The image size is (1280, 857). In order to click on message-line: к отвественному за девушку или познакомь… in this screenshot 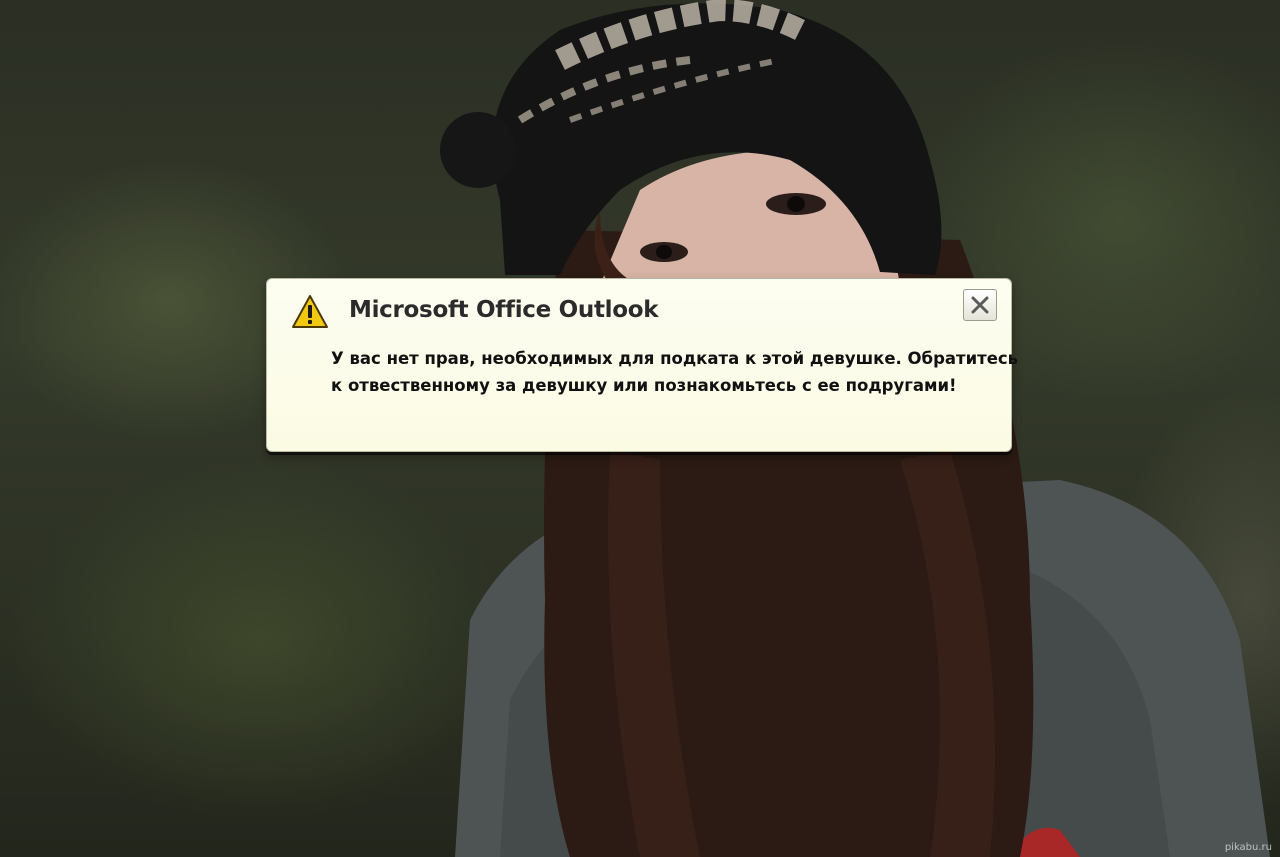, I will do `click(644, 385)`.